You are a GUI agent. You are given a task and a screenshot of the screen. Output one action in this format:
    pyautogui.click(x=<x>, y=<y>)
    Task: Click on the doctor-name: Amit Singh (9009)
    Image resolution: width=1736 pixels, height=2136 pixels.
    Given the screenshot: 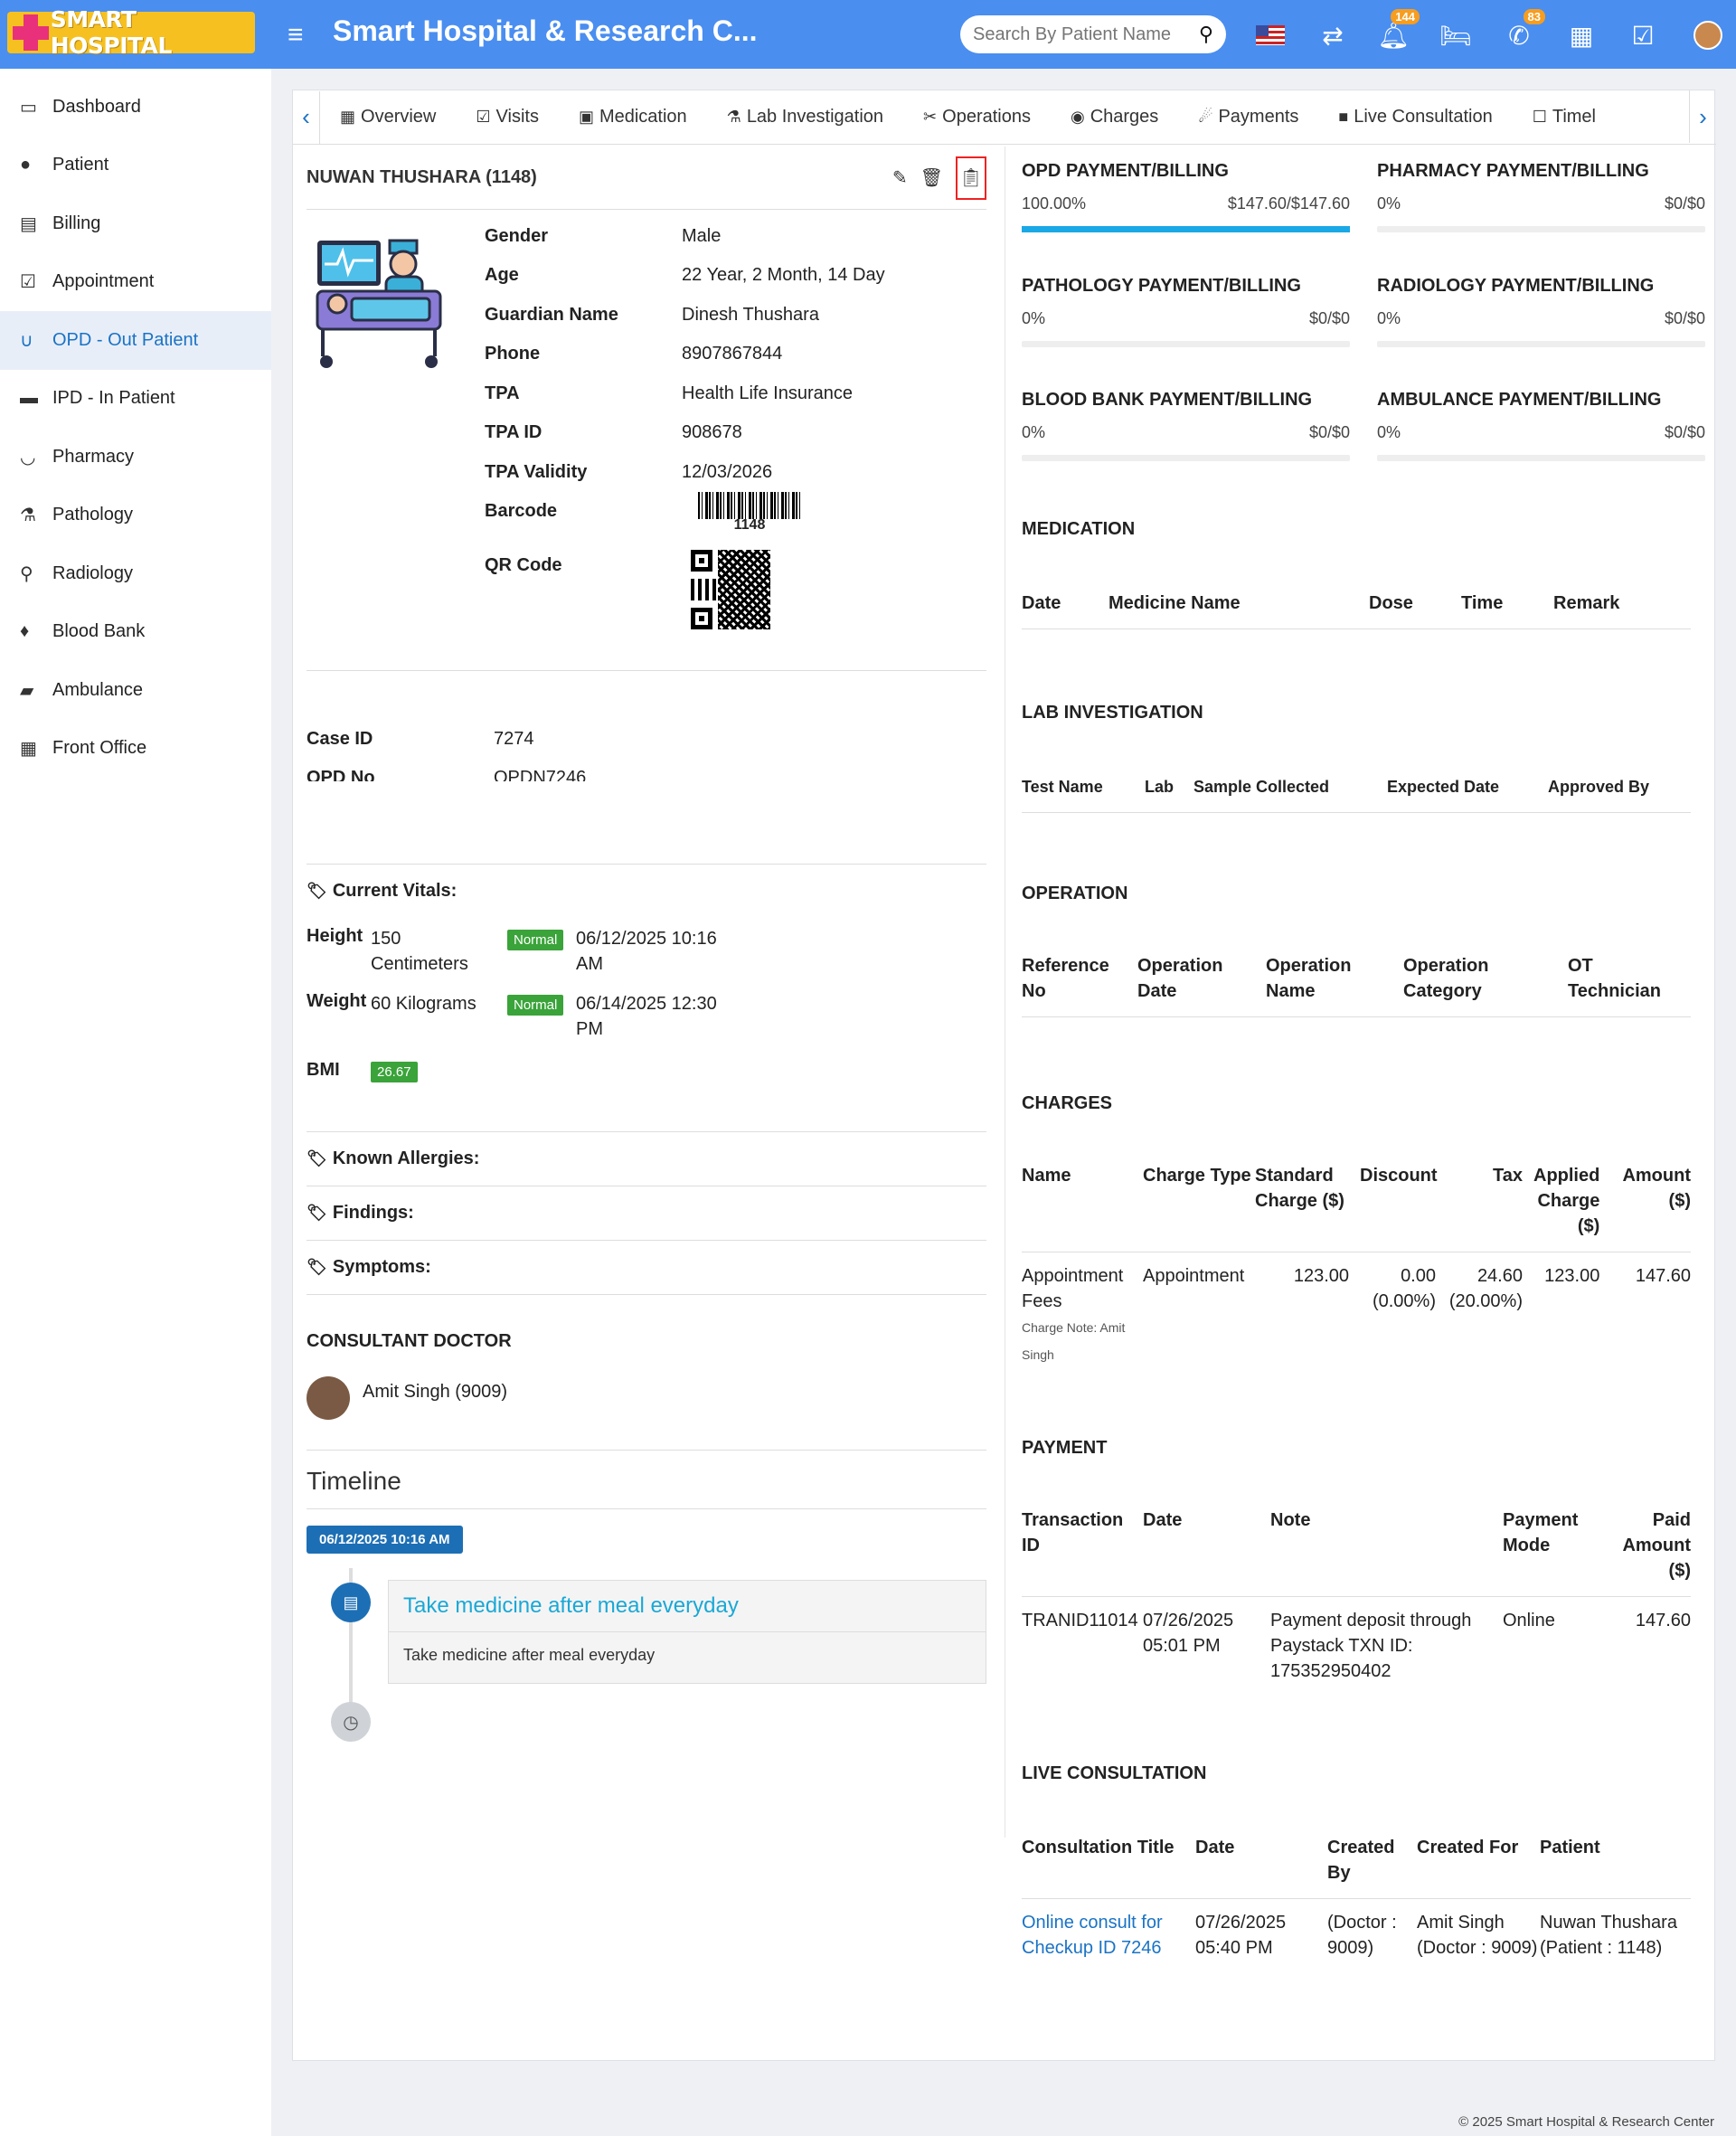 What is the action you would take?
    pyautogui.click(x=435, y=1392)
    